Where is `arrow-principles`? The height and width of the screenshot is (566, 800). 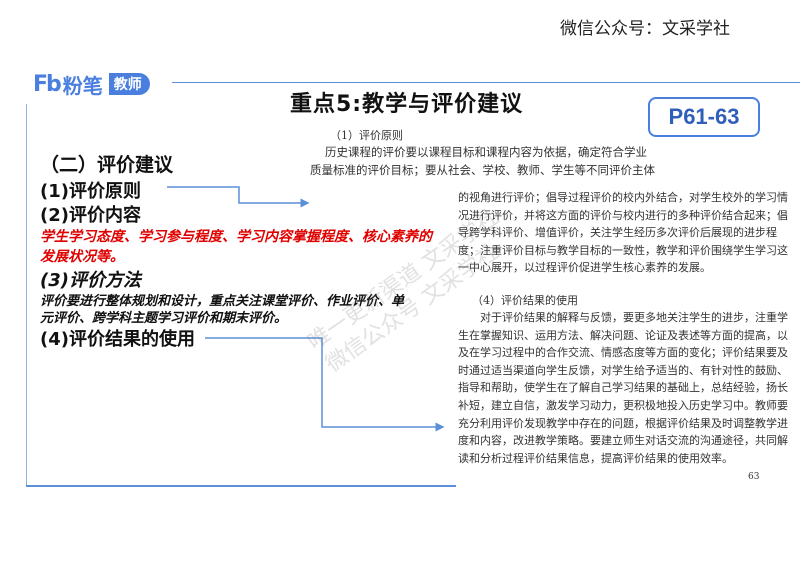
arrow-principles is located at coordinates (238, 197).